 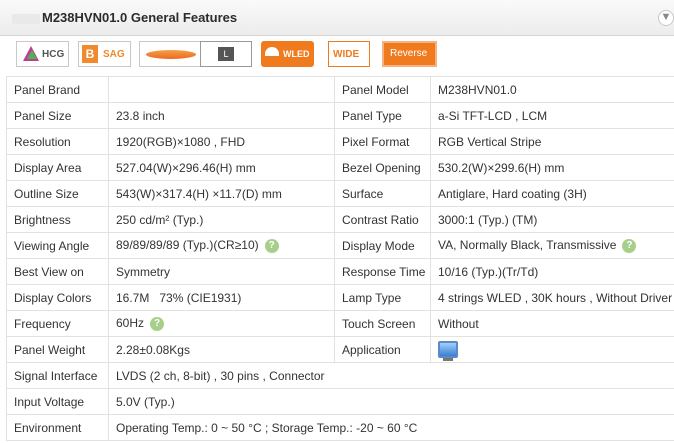 I want to click on badge-sag: B SAG, so click(x=104, y=54).